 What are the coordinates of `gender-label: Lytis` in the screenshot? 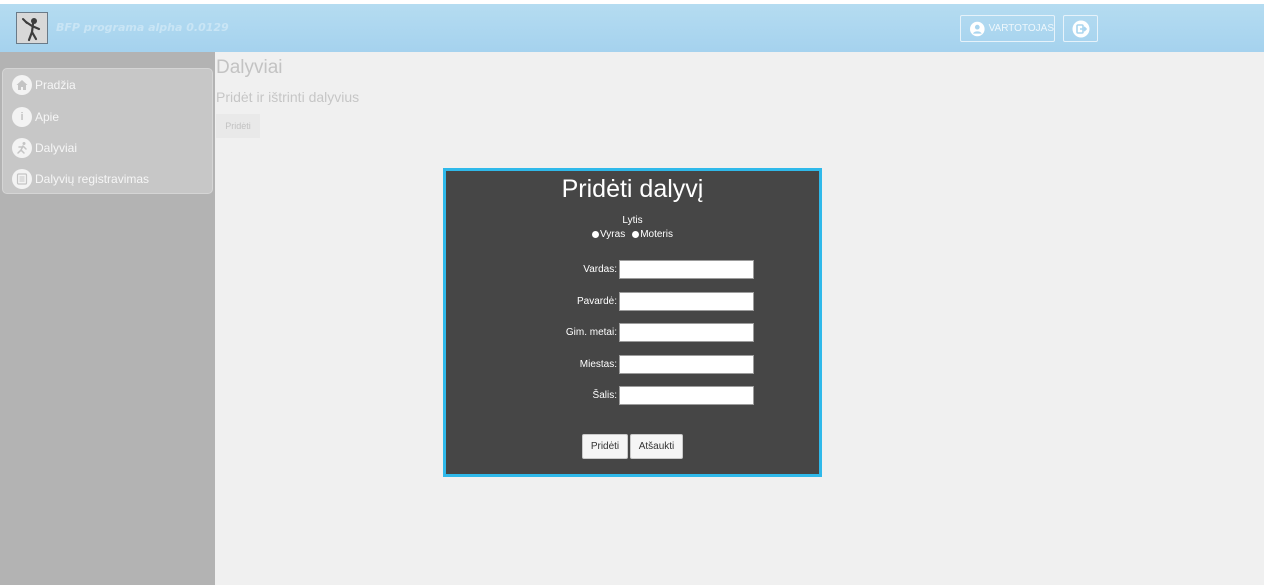 It's located at (632, 220).